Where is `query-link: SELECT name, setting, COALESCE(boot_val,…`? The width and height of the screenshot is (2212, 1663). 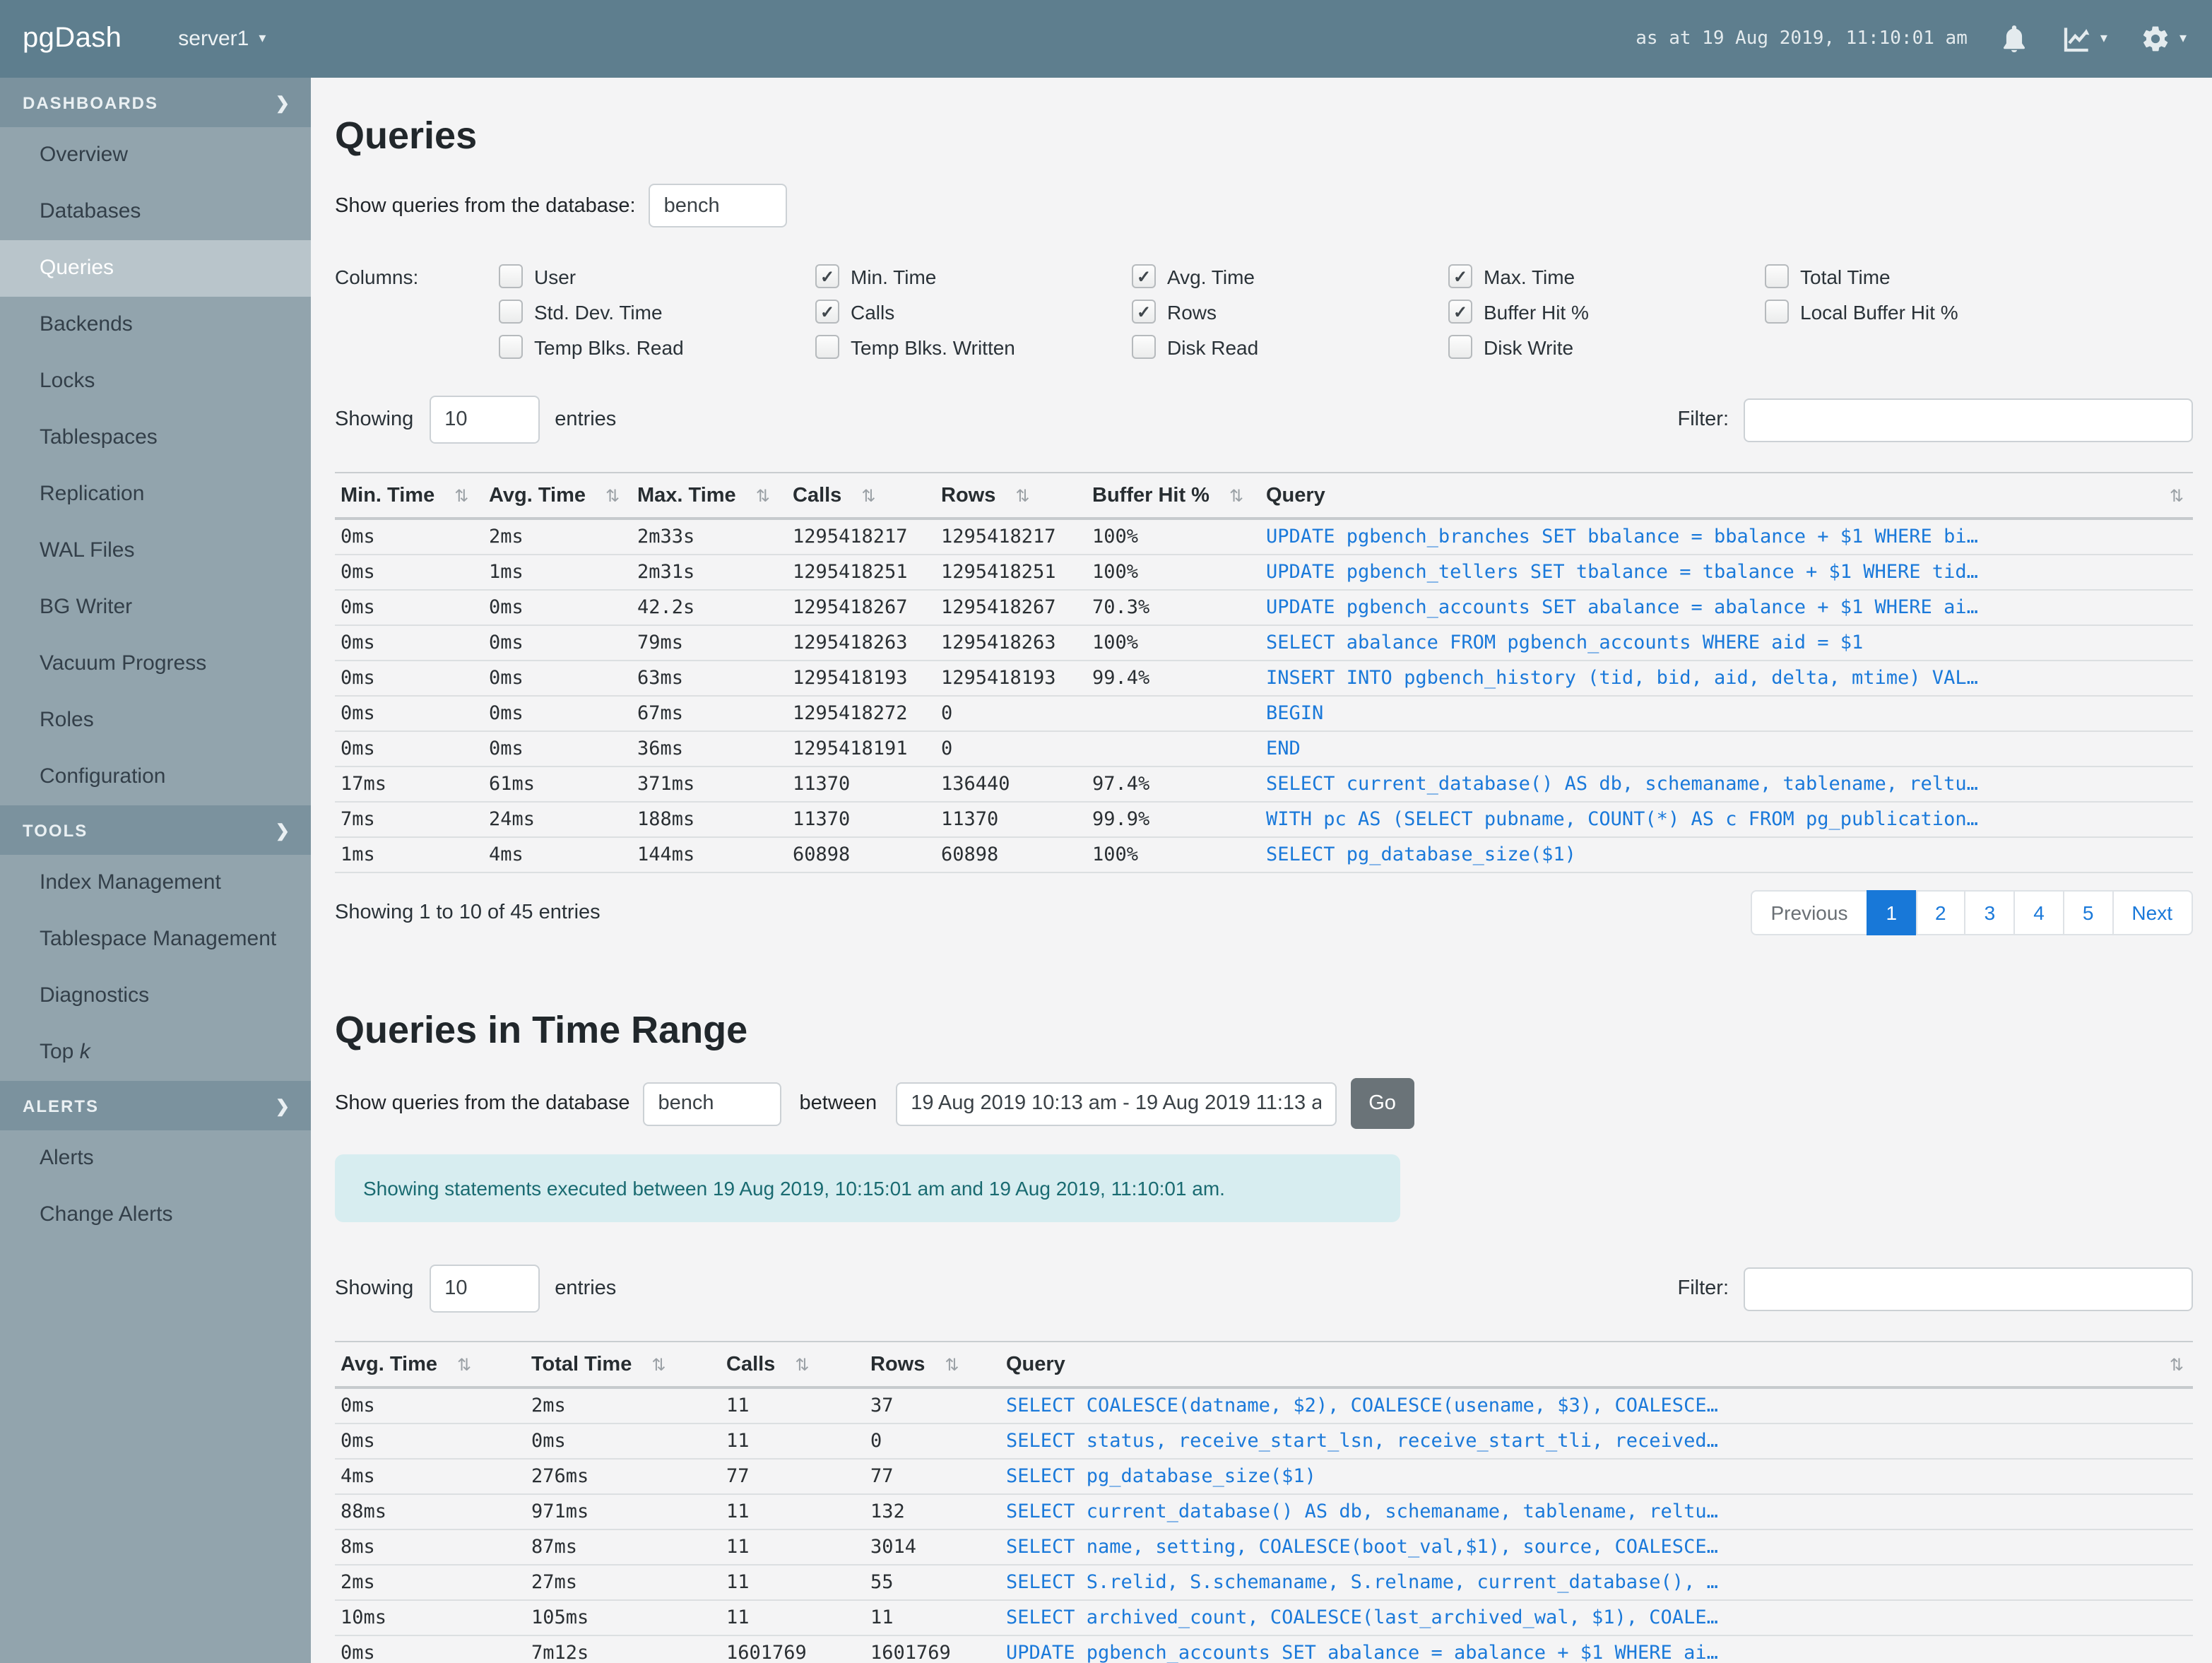
query-link: SELECT name, setting, COALESCE(boot_val,… is located at coordinates (1362, 1547).